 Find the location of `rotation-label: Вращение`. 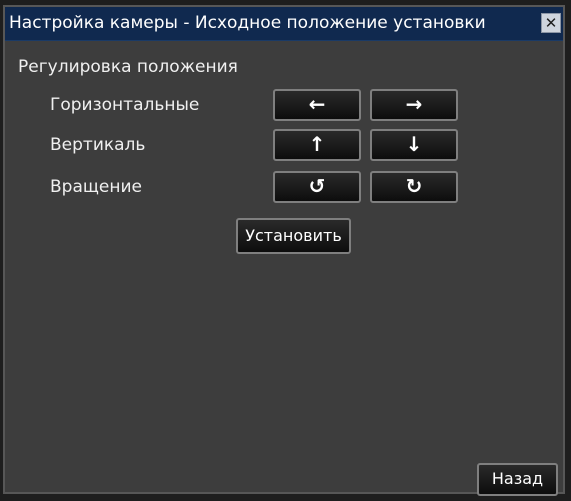

rotation-label: Вращение is located at coordinates (96, 187).